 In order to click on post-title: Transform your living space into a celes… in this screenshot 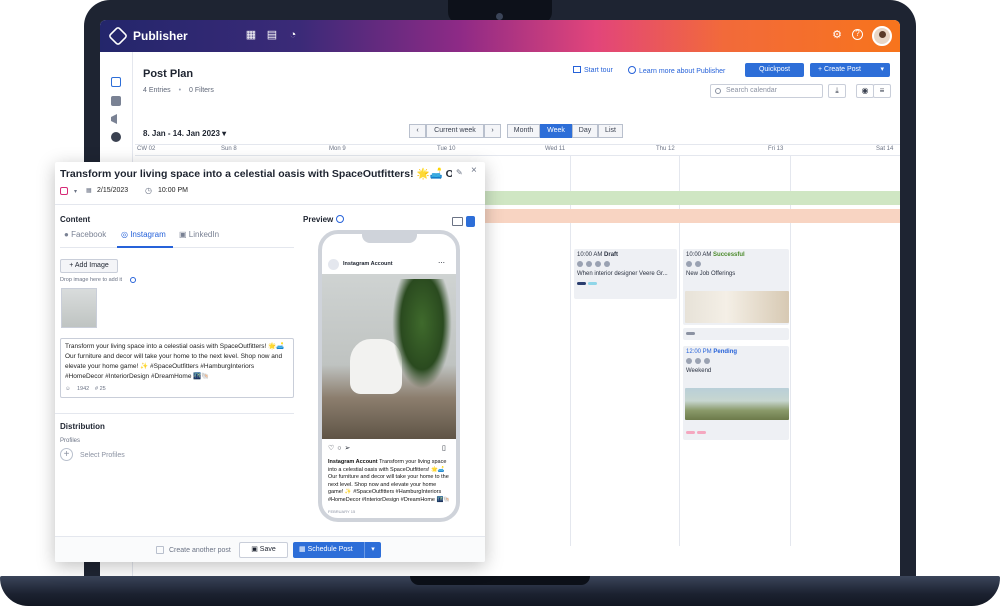, I will do `click(256, 174)`.